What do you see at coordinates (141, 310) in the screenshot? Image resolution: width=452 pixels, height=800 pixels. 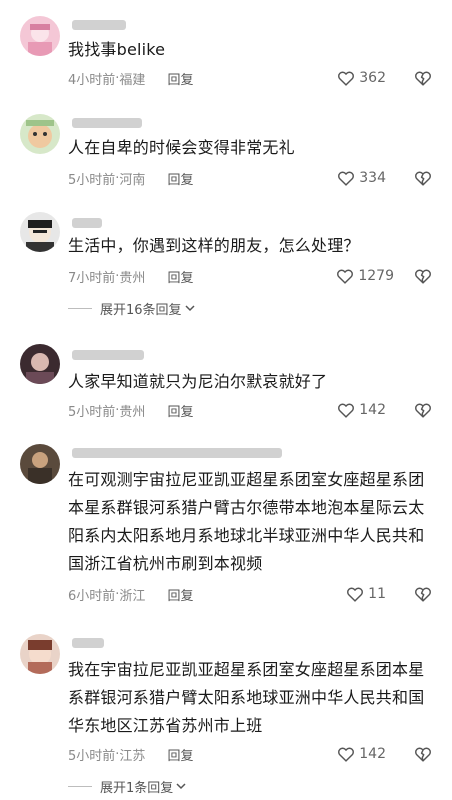 I see `expand-replies-label: 展开16条回复` at bounding box center [141, 310].